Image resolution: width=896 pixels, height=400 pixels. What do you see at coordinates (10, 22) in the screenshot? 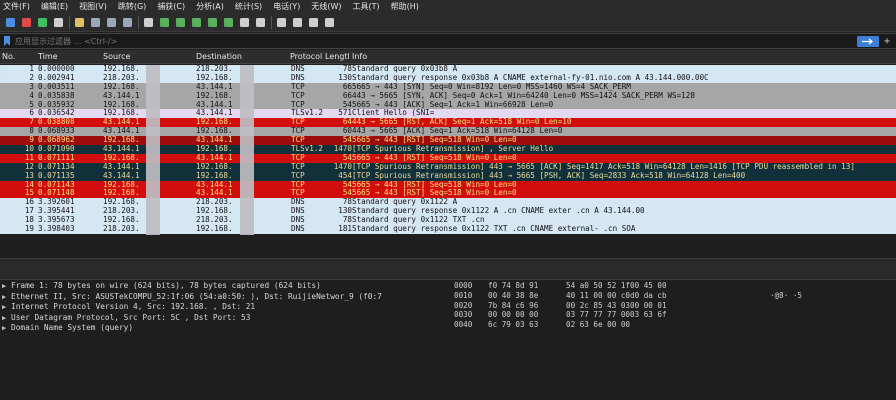
I see `shark-fin-start-icon` at bounding box center [10, 22].